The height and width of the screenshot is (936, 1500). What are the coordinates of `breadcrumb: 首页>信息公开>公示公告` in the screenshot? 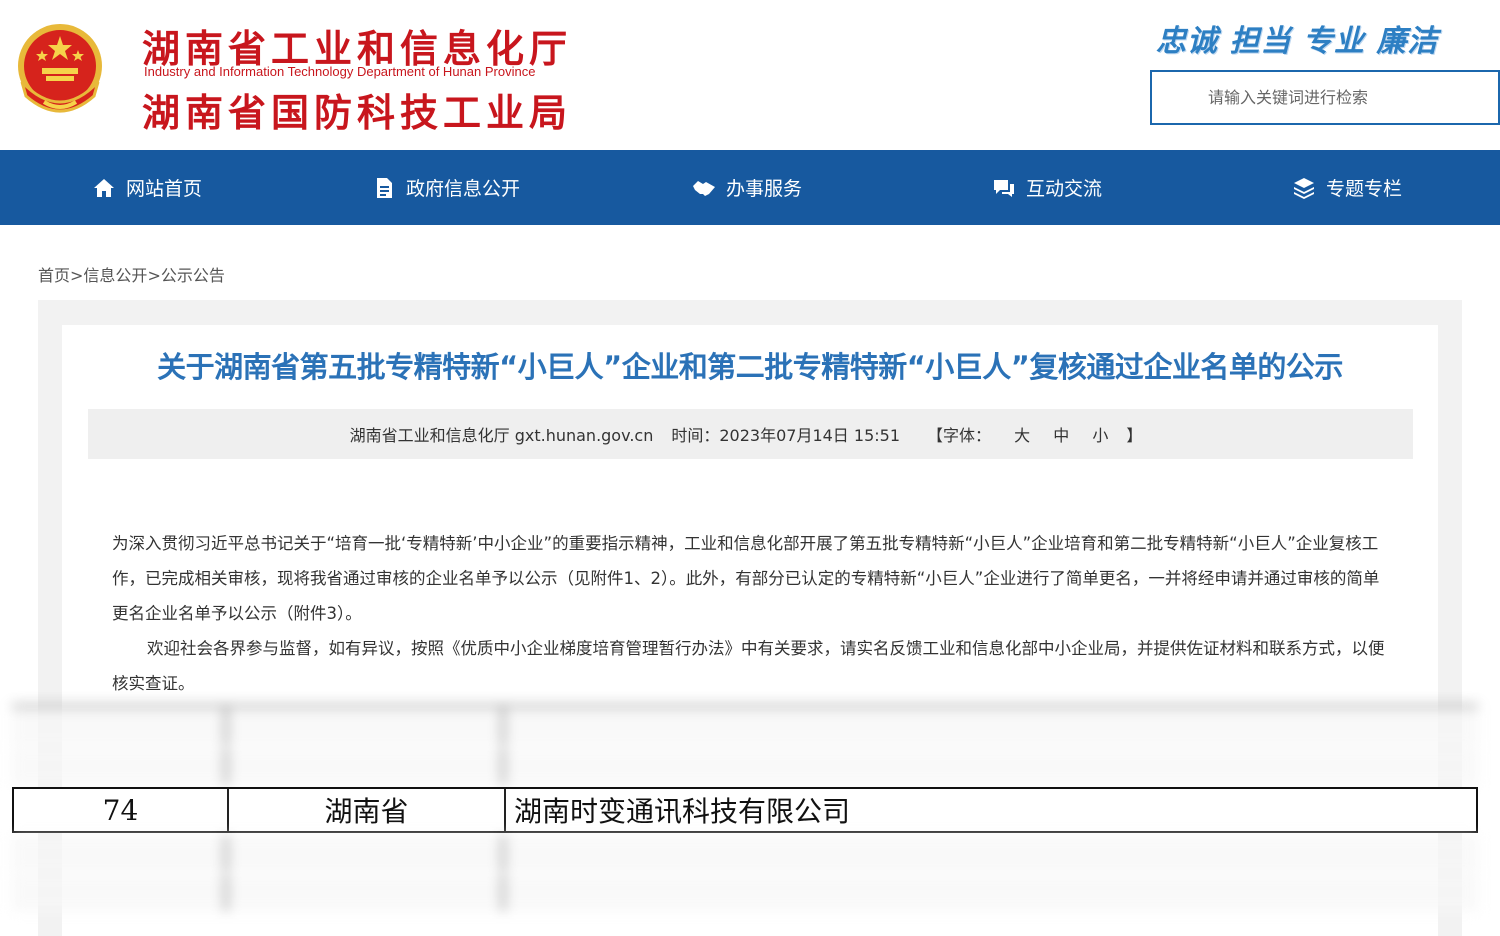 It's located at (131, 274).